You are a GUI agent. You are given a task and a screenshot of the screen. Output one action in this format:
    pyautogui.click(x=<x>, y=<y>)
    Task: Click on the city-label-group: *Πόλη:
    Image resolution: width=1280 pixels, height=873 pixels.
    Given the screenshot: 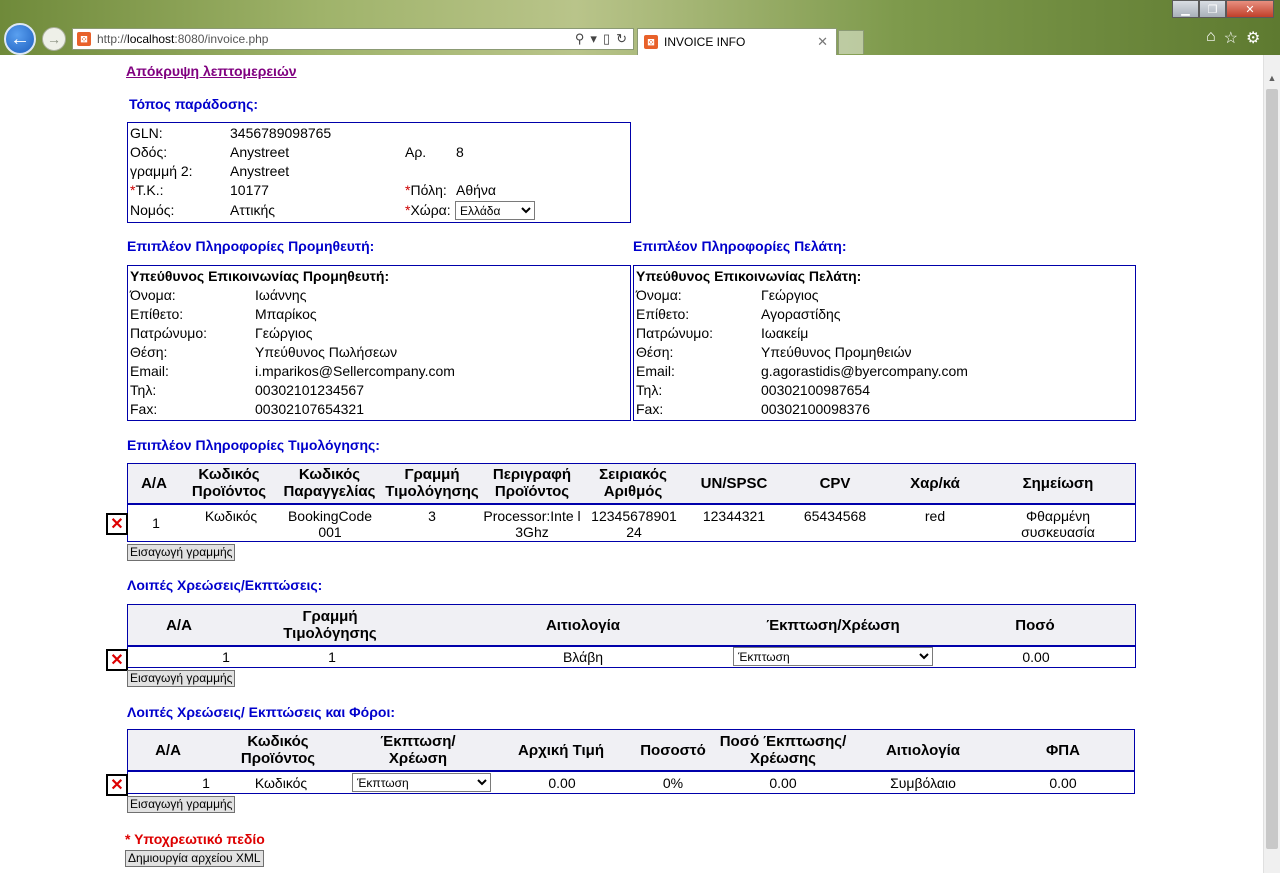 What is the action you would take?
    pyautogui.click(x=426, y=190)
    